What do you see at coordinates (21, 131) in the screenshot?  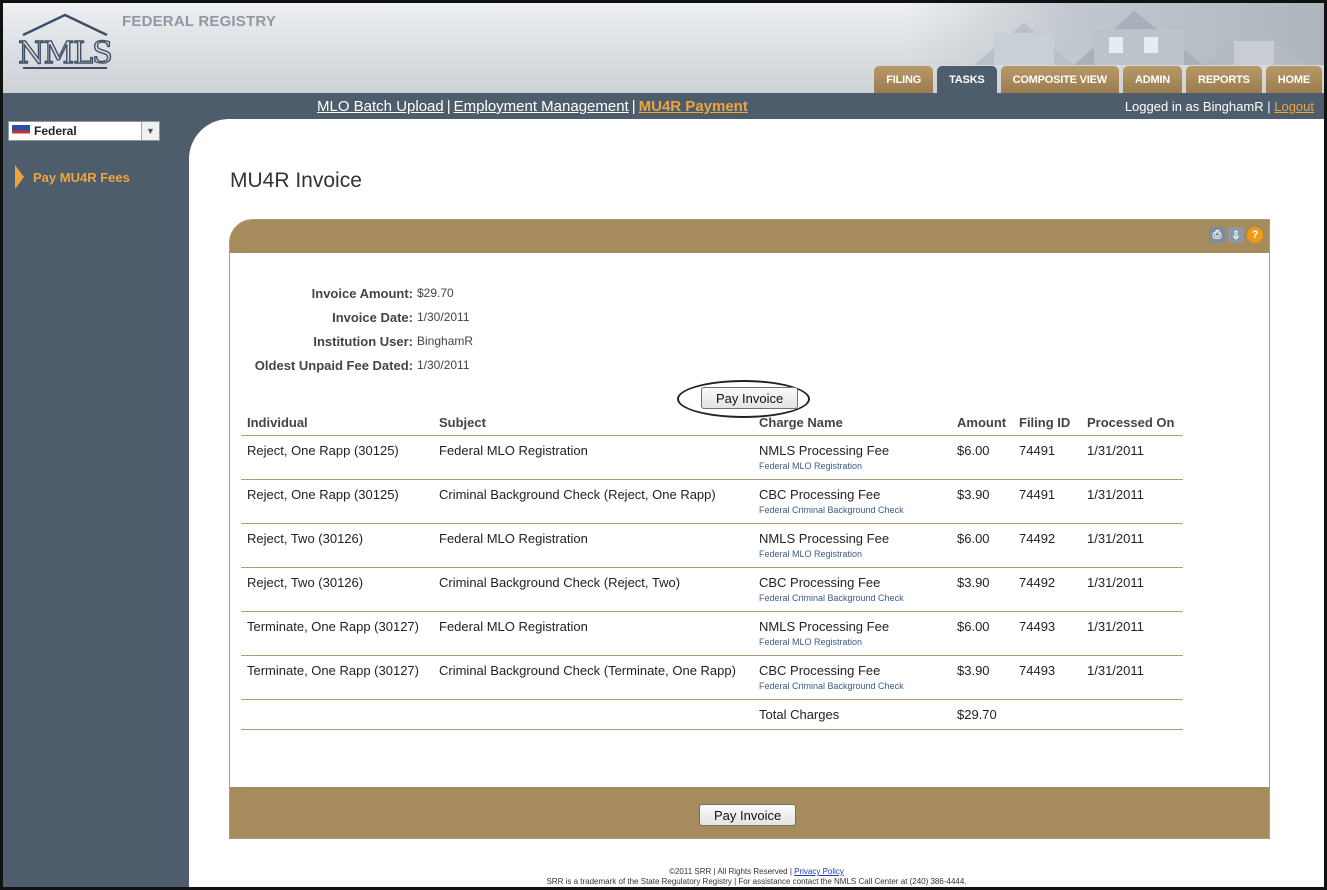 I see `us-flag-icon` at bounding box center [21, 131].